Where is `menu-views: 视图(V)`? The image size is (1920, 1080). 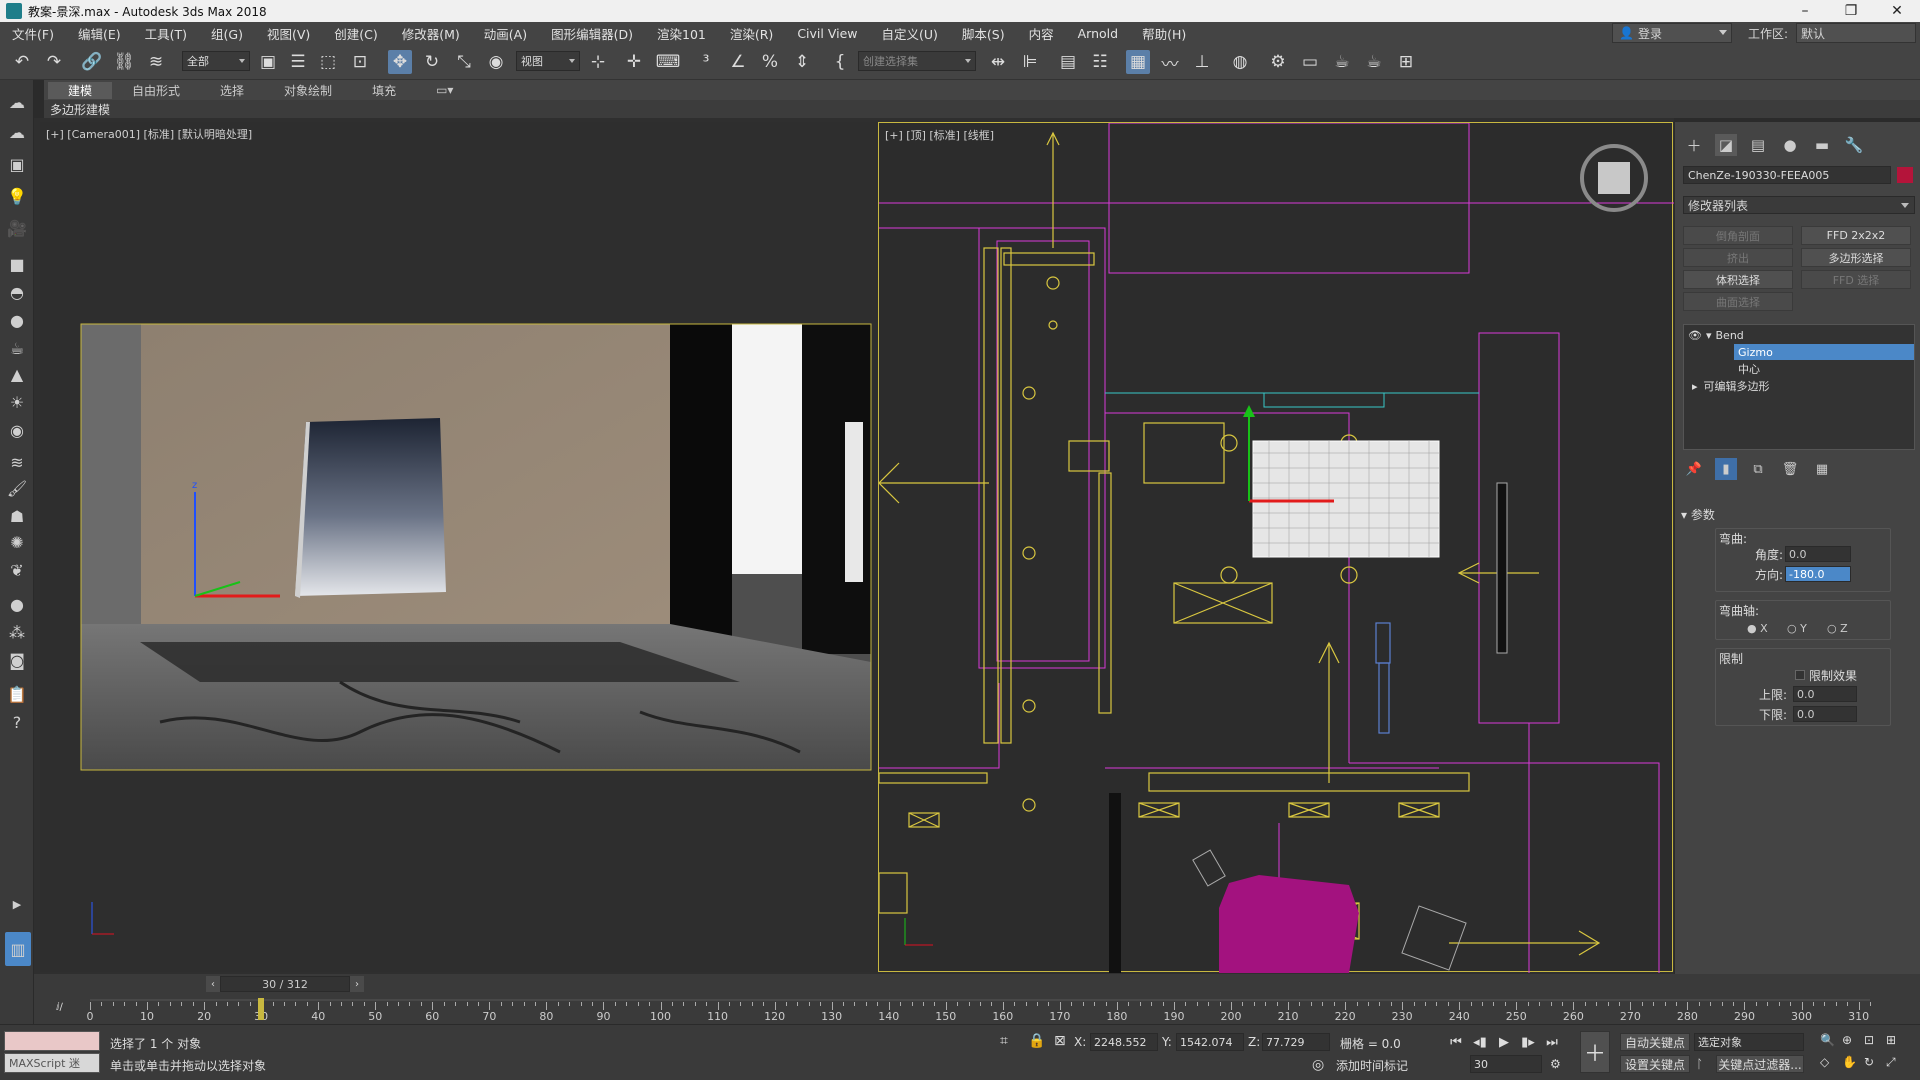 menu-views: 视图(V) is located at coordinates (288, 33).